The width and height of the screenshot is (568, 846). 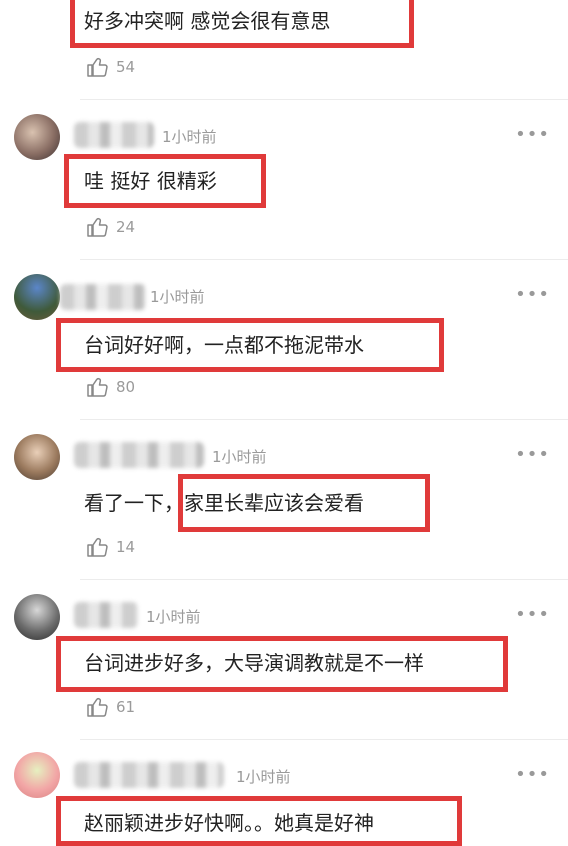 What do you see at coordinates (284, 50) in the screenshot?
I see `comment-item: 好多冲突啊 感觉会很有意思 54` at bounding box center [284, 50].